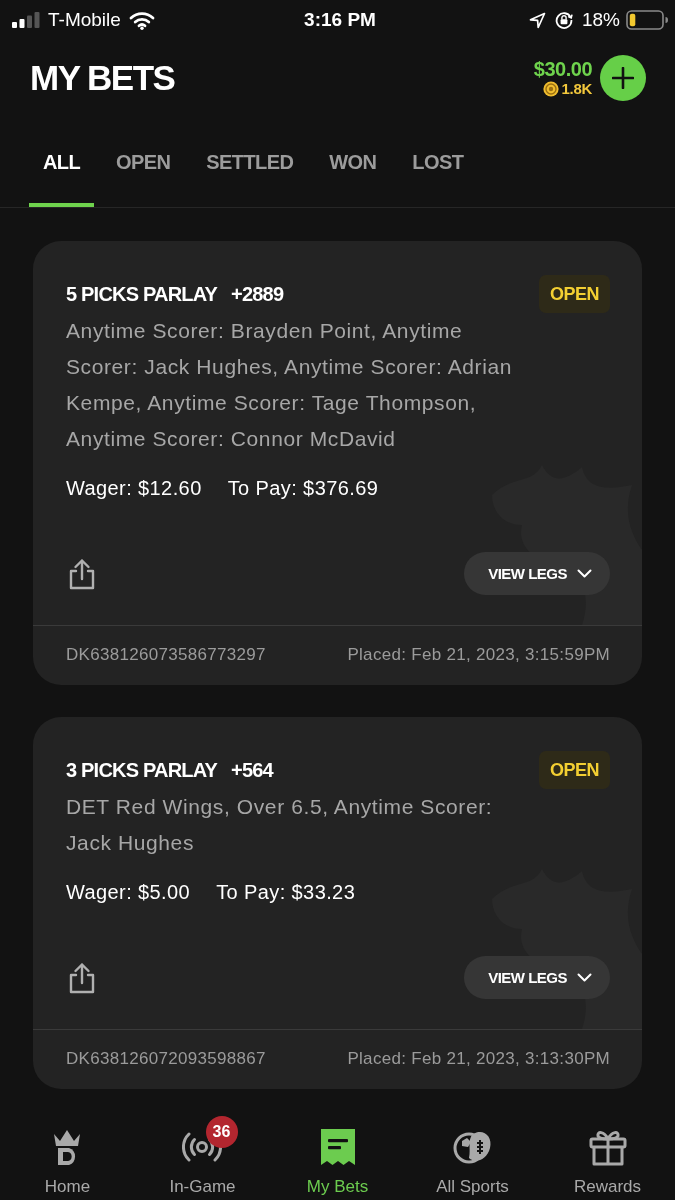 The image size is (675, 1200). What do you see at coordinates (472, 1162) in the screenshot?
I see `nav-tab: All Sports` at bounding box center [472, 1162].